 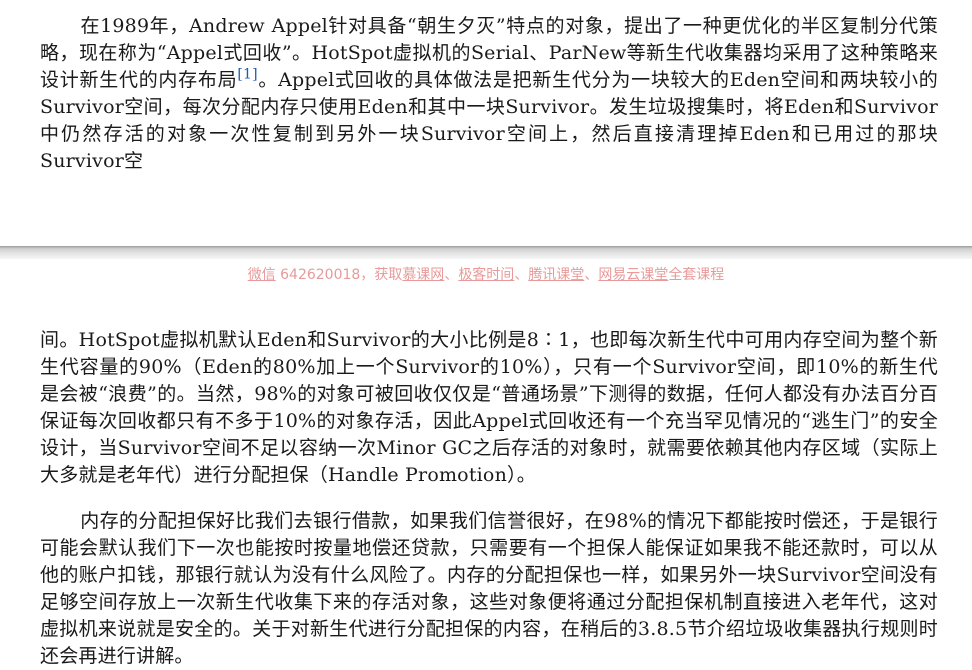 I want to click on watermark-wechat-link: 微信, so click(x=262, y=275).